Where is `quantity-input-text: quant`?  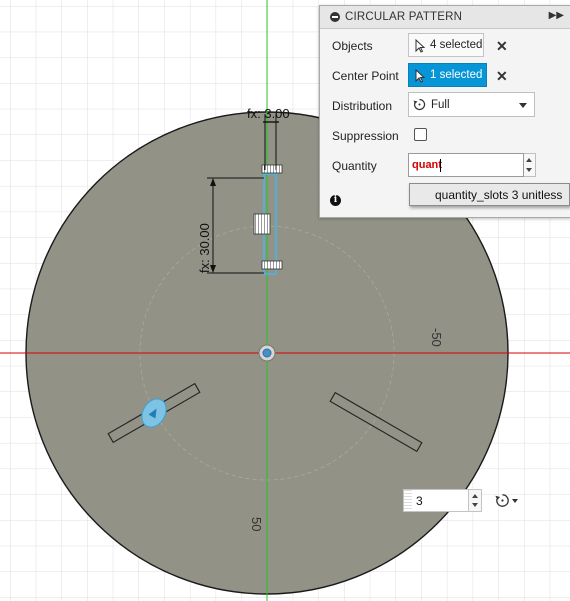
quantity-input-text: quant is located at coordinates (427, 165).